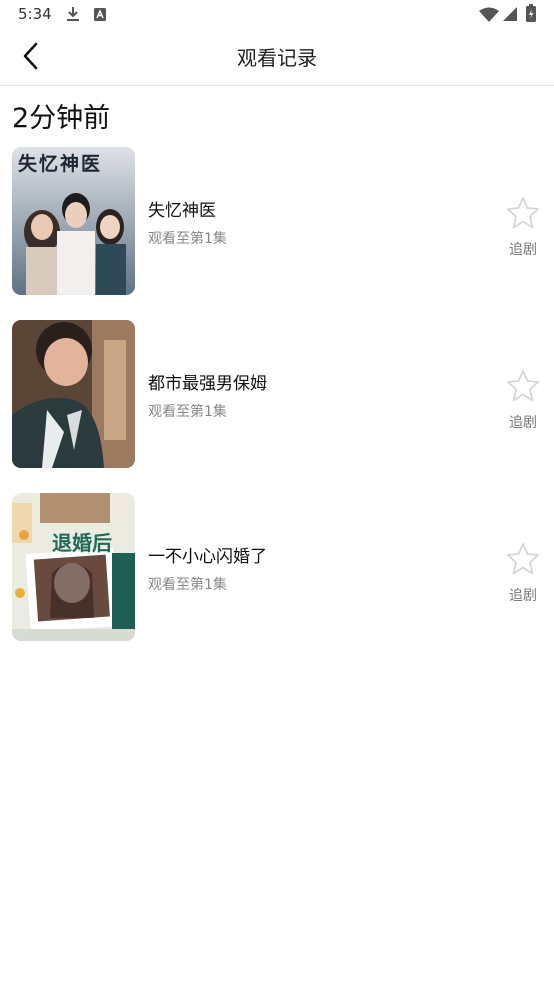 Image resolution: width=554 pixels, height=984 pixels. Describe the element at coordinates (73, 394) in the screenshot. I see `drama-cover-image` at that location.